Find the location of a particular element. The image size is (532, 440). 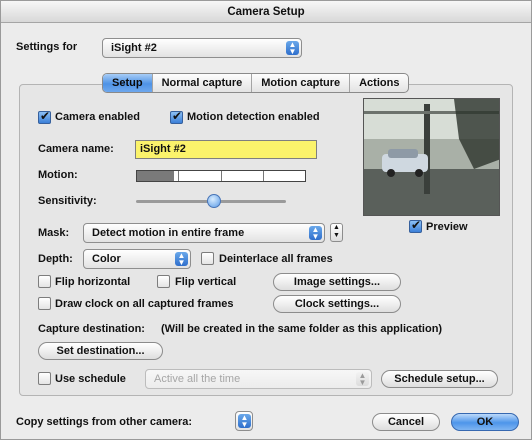

depth-value: Color is located at coordinates (106, 259).